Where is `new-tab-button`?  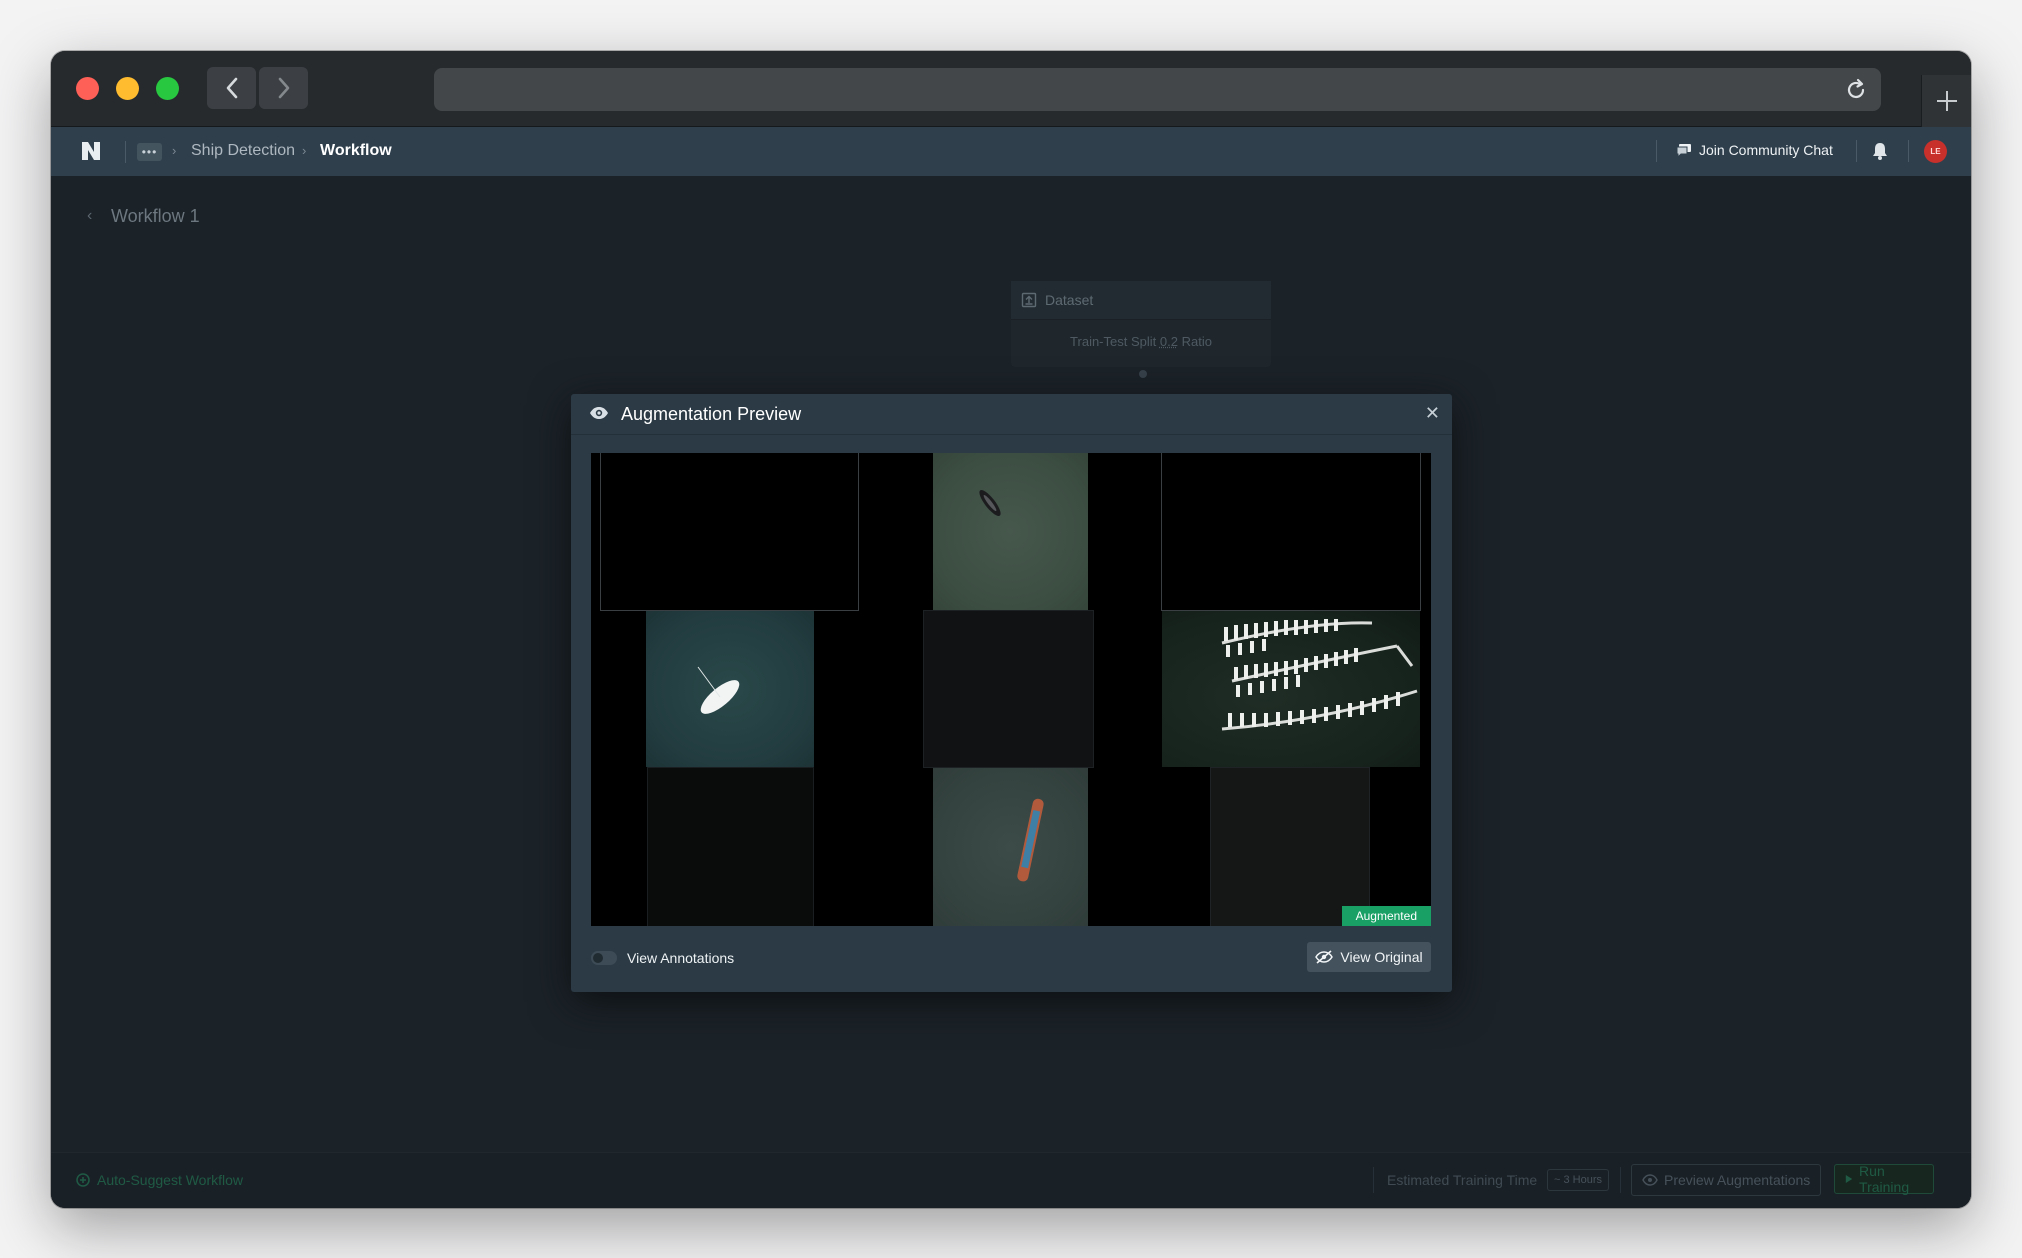 new-tab-button is located at coordinates (1946, 101).